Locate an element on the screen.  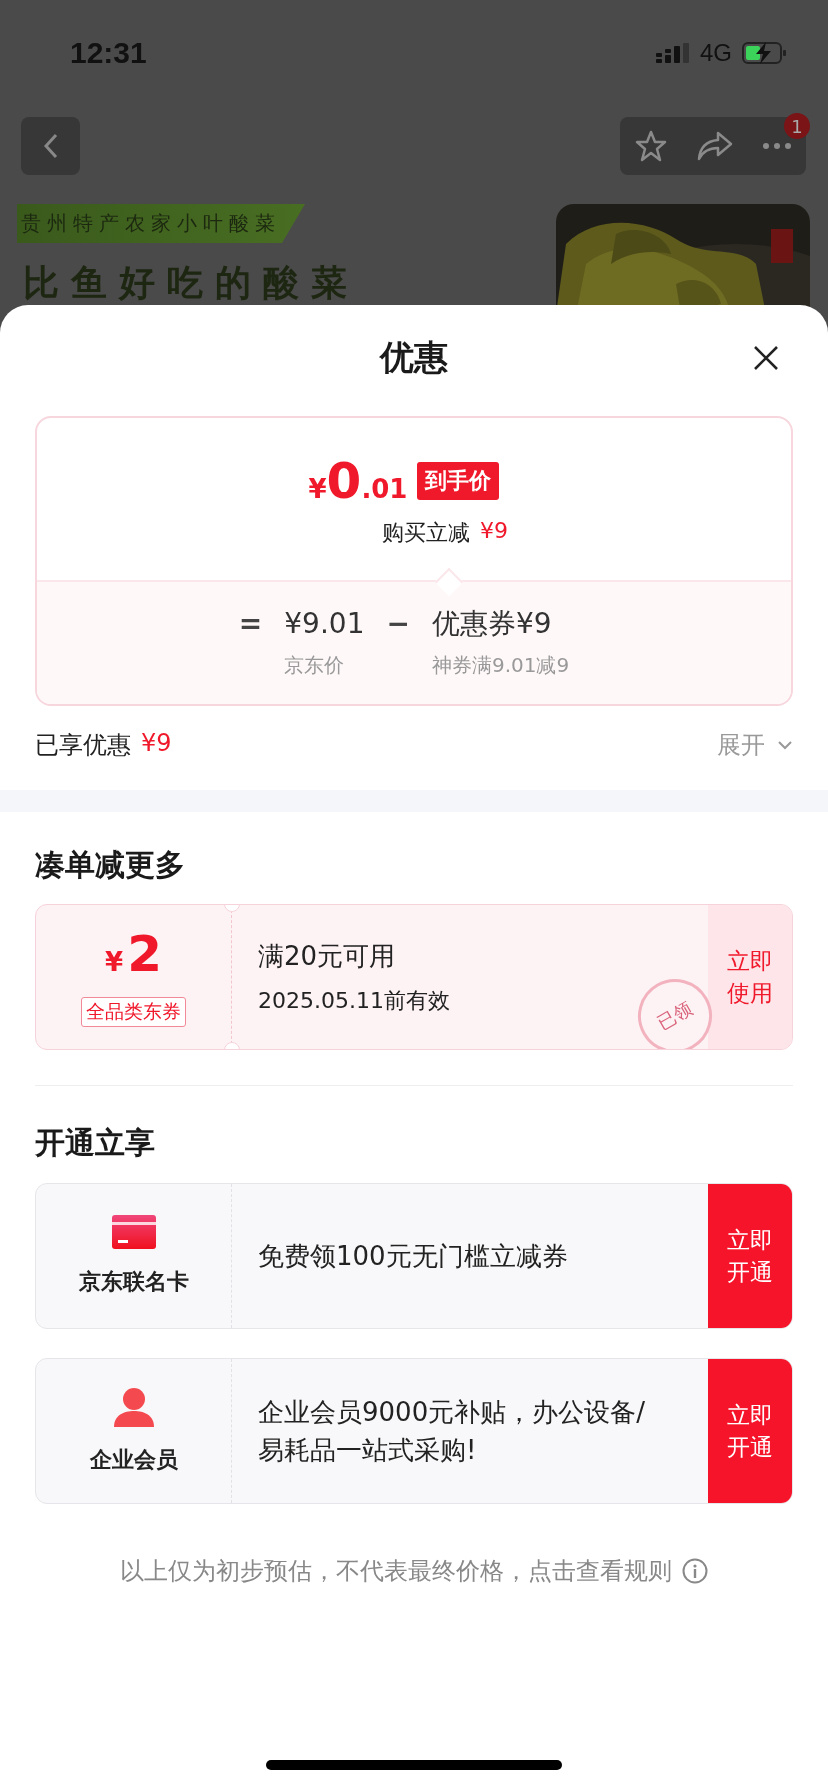
more-icon is located at coordinates (776, 146).